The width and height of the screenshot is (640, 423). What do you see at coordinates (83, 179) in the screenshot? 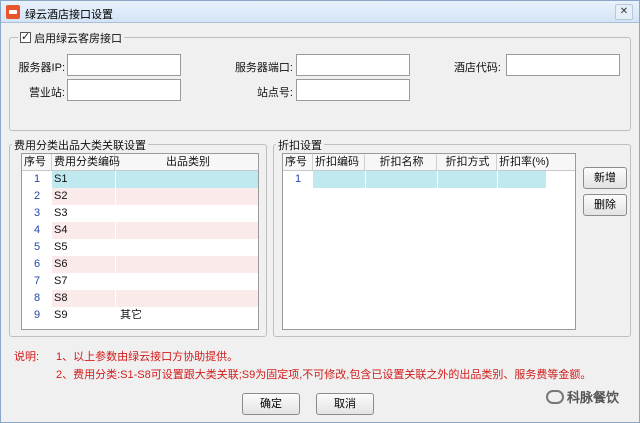
I see `fee-code-cell: S1` at bounding box center [83, 179].